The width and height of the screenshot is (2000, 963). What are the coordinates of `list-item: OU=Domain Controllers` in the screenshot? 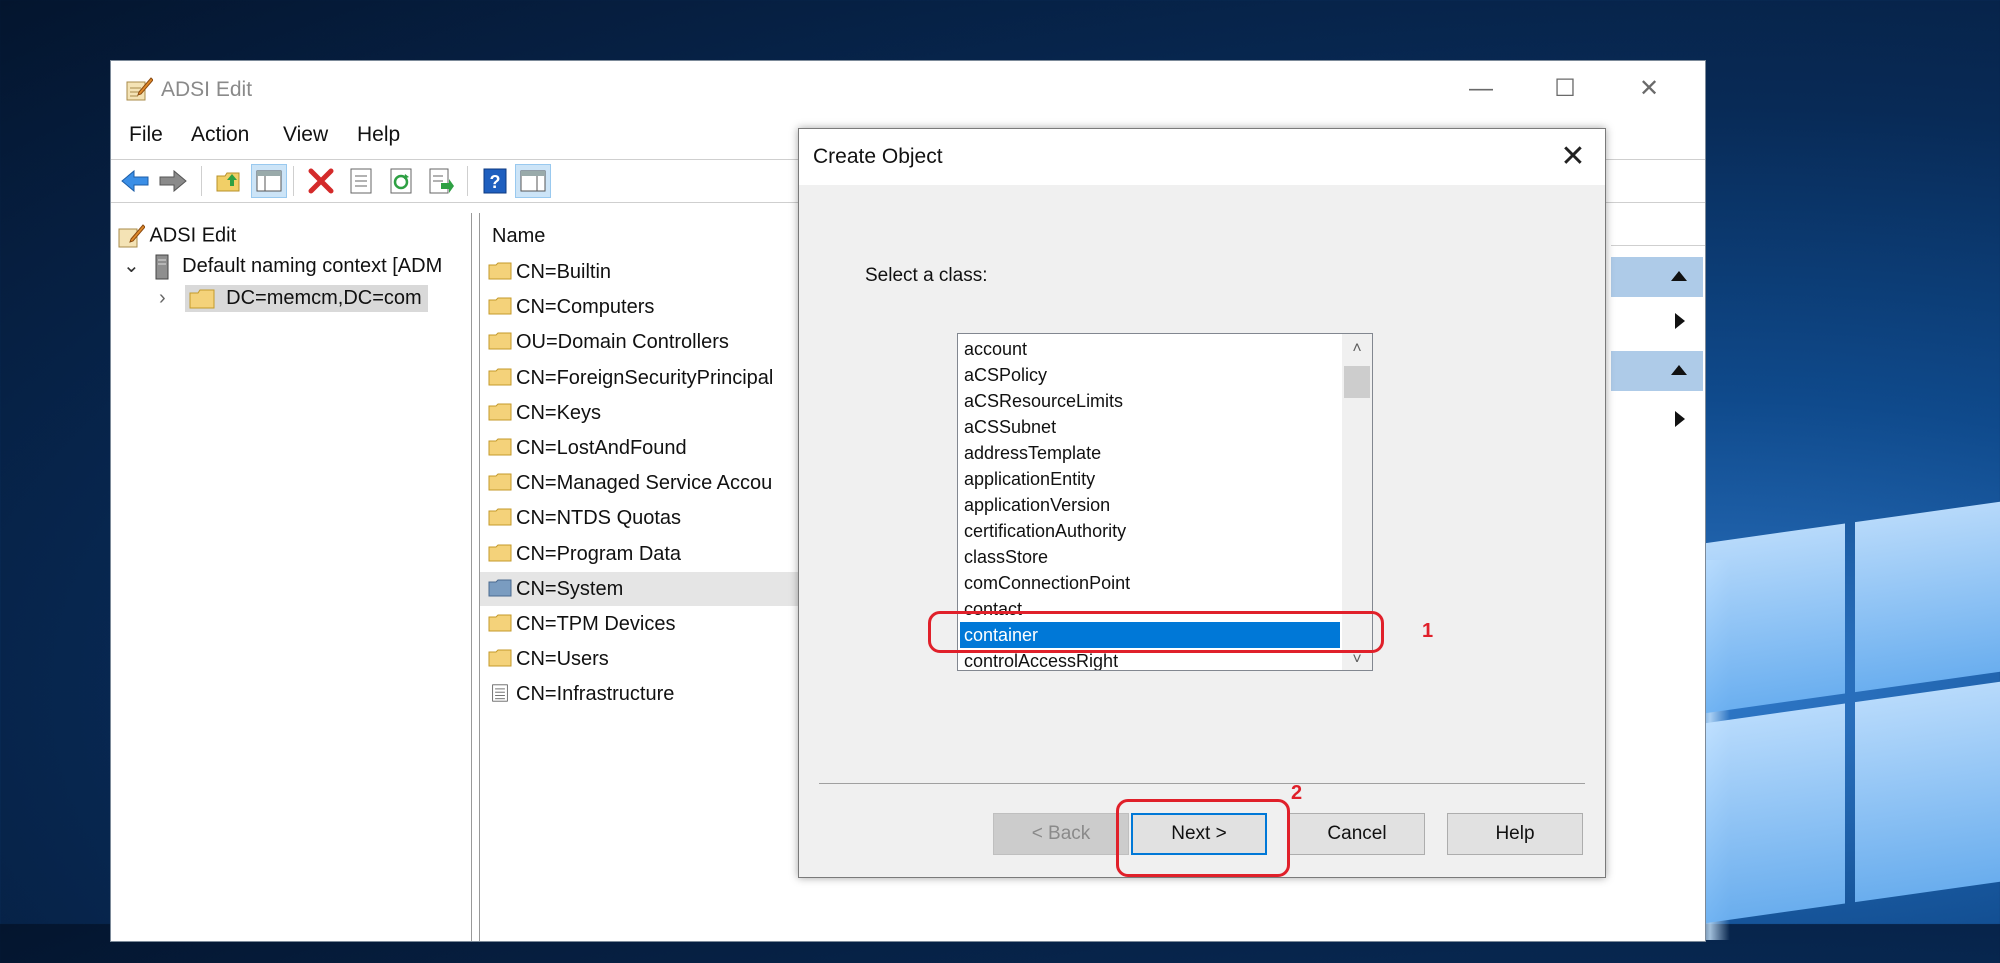 It's located at (640, 342).